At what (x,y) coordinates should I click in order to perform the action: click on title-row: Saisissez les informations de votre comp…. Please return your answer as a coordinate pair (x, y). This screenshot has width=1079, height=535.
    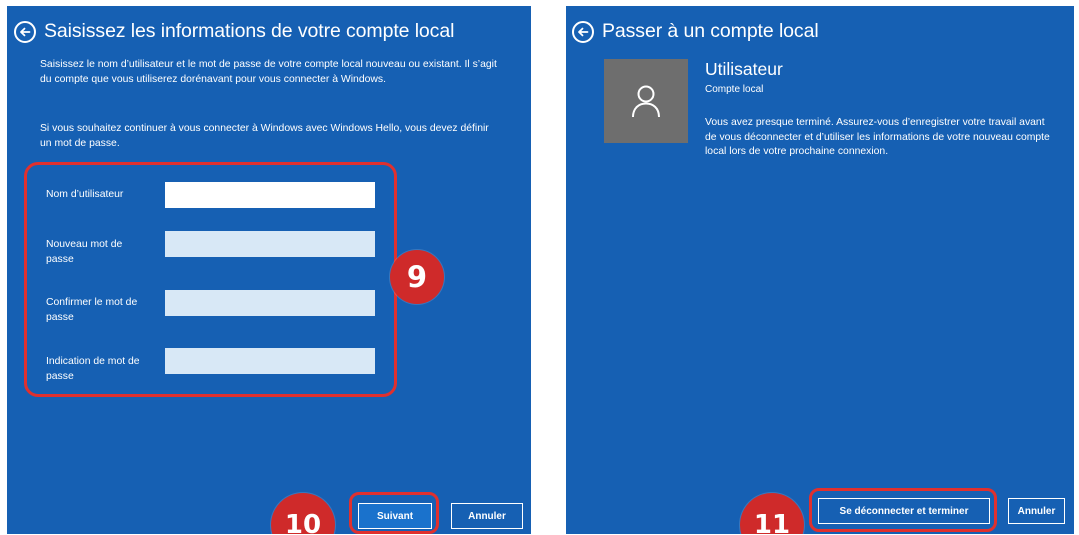
    Looking at the image, I should click on (234, 31).